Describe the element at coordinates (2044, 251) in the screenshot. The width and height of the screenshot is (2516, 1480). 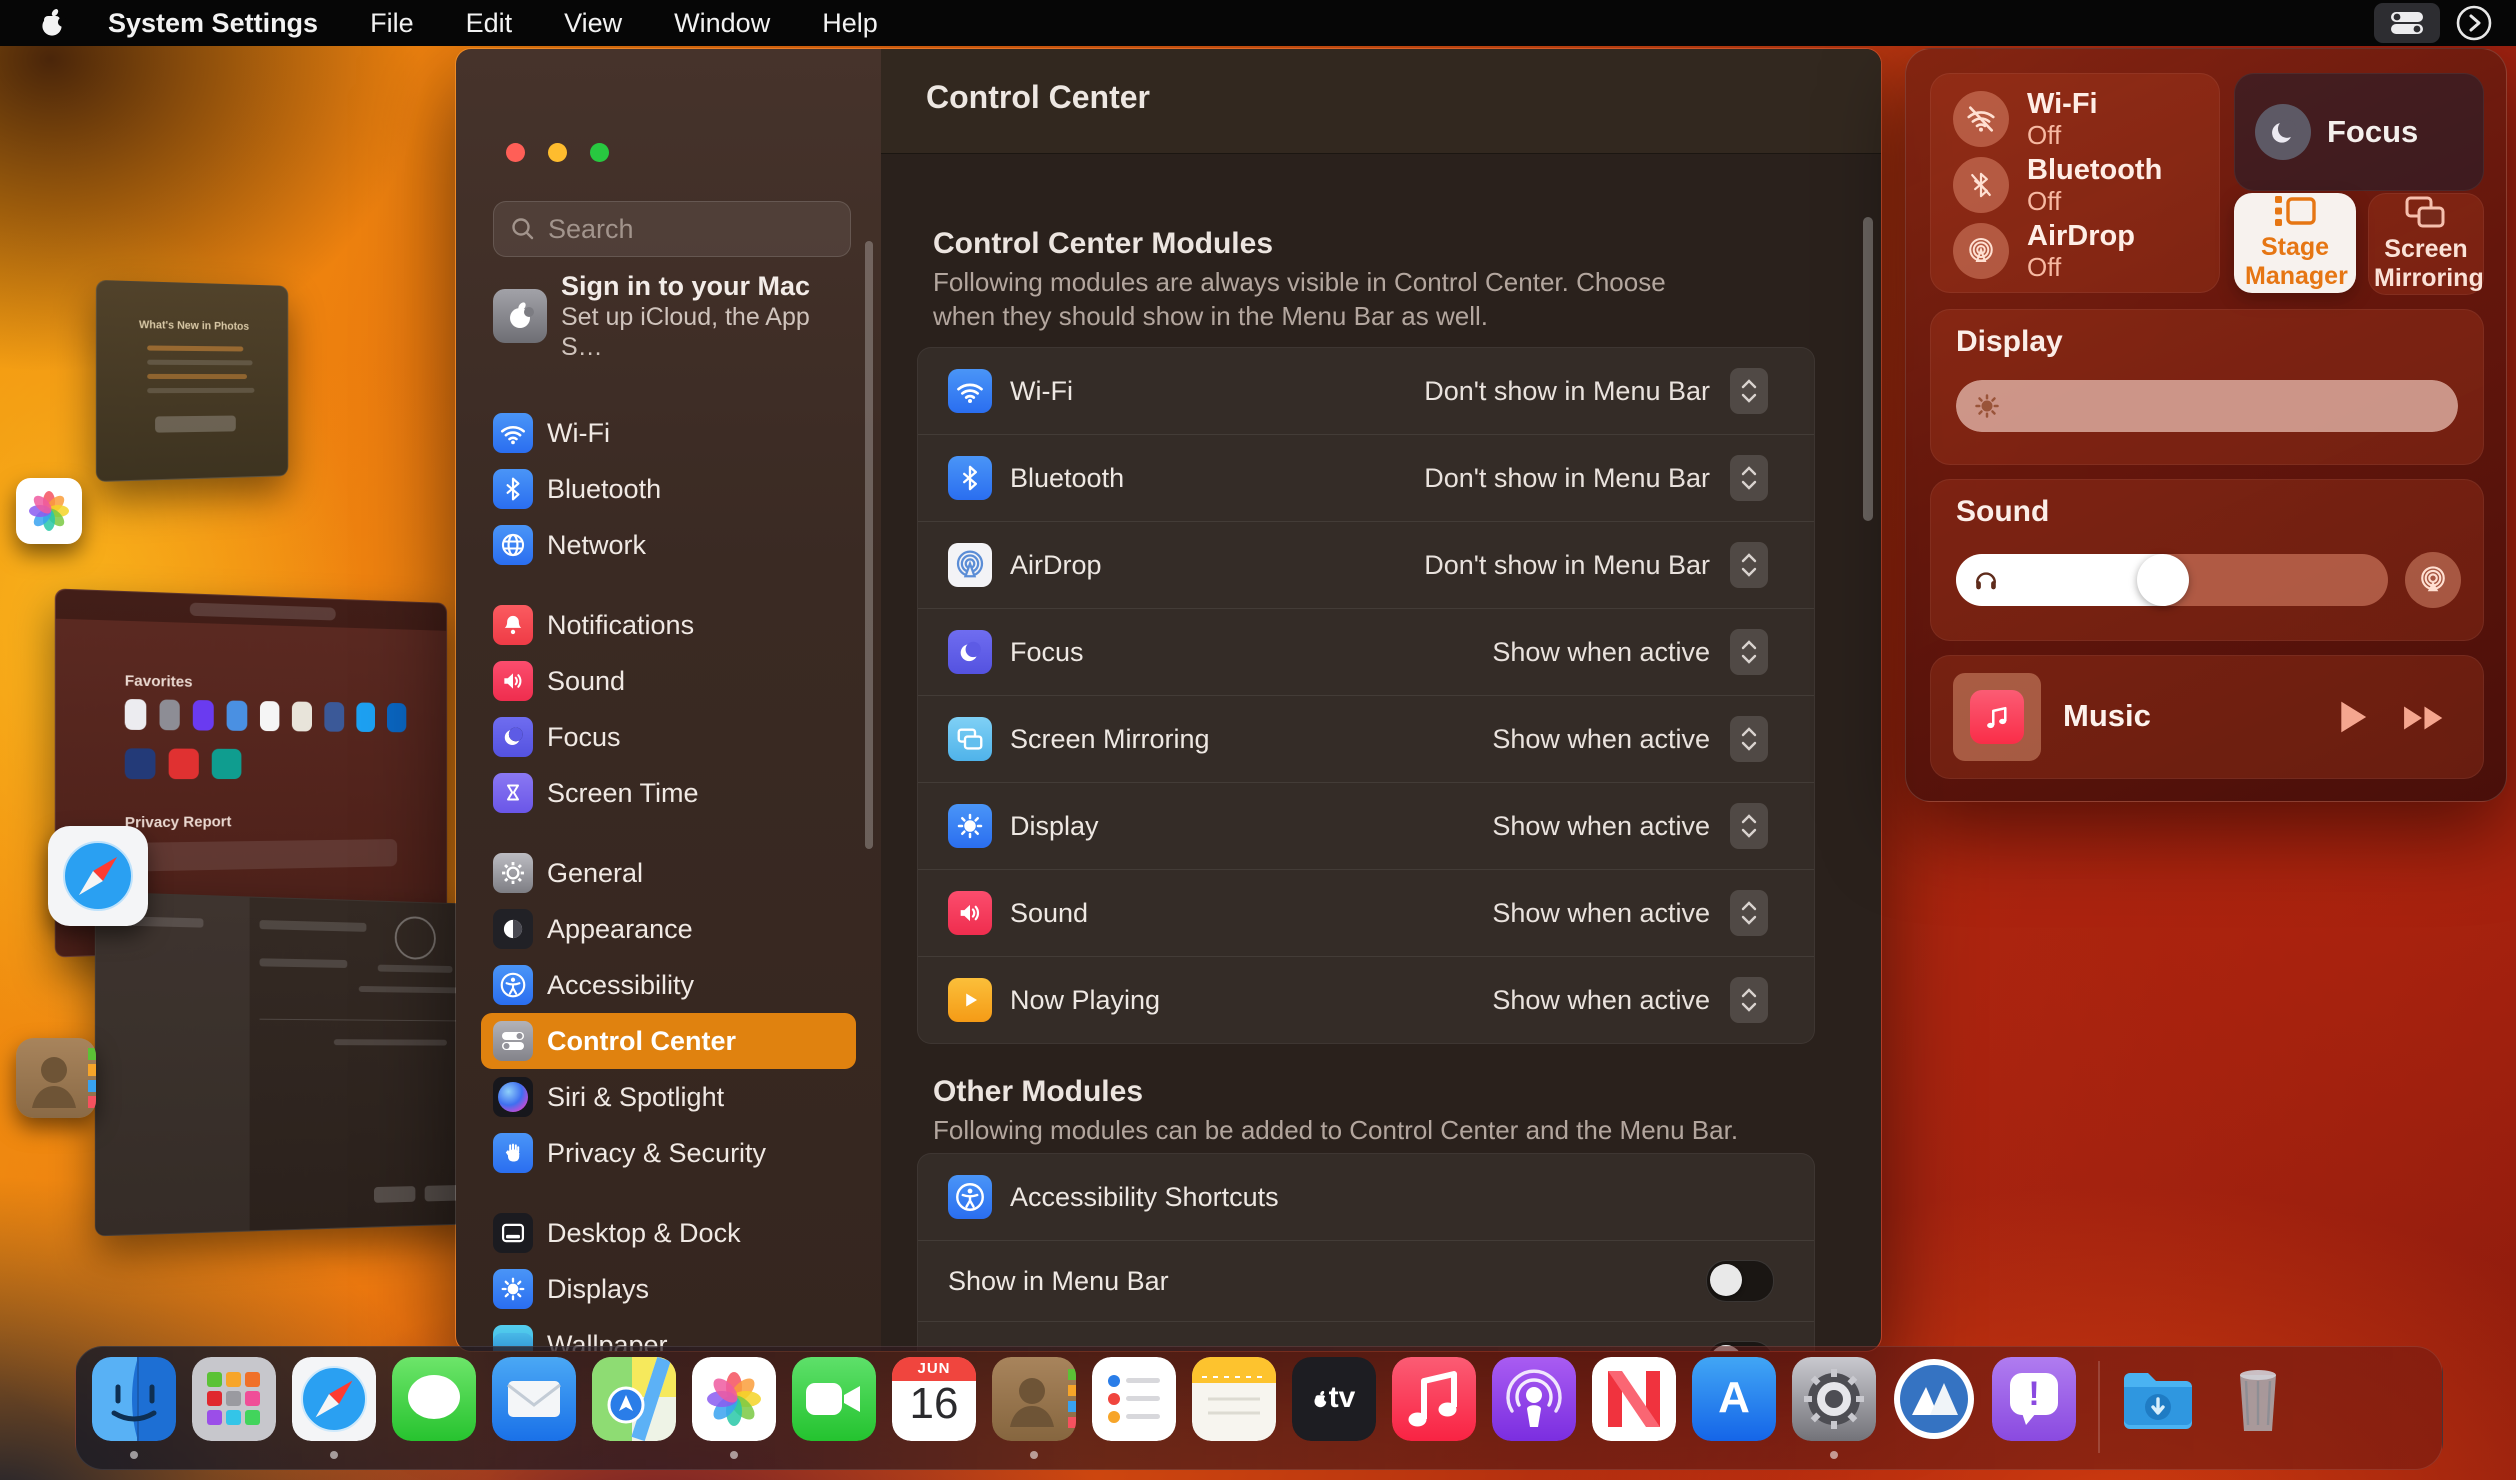
I see `cc-airdrop-toggle: AirDrop Off` at that location.